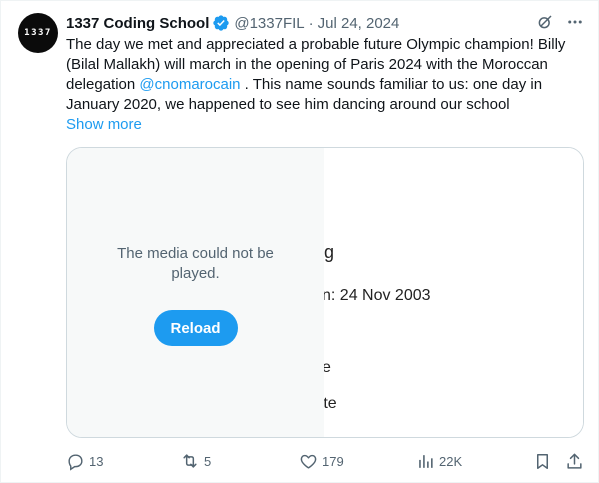 The width and height of the screenshot is (599, 483). Describe the element at coordinates (425, 461) in the screenshot. I see `analytics-icon` at that location.